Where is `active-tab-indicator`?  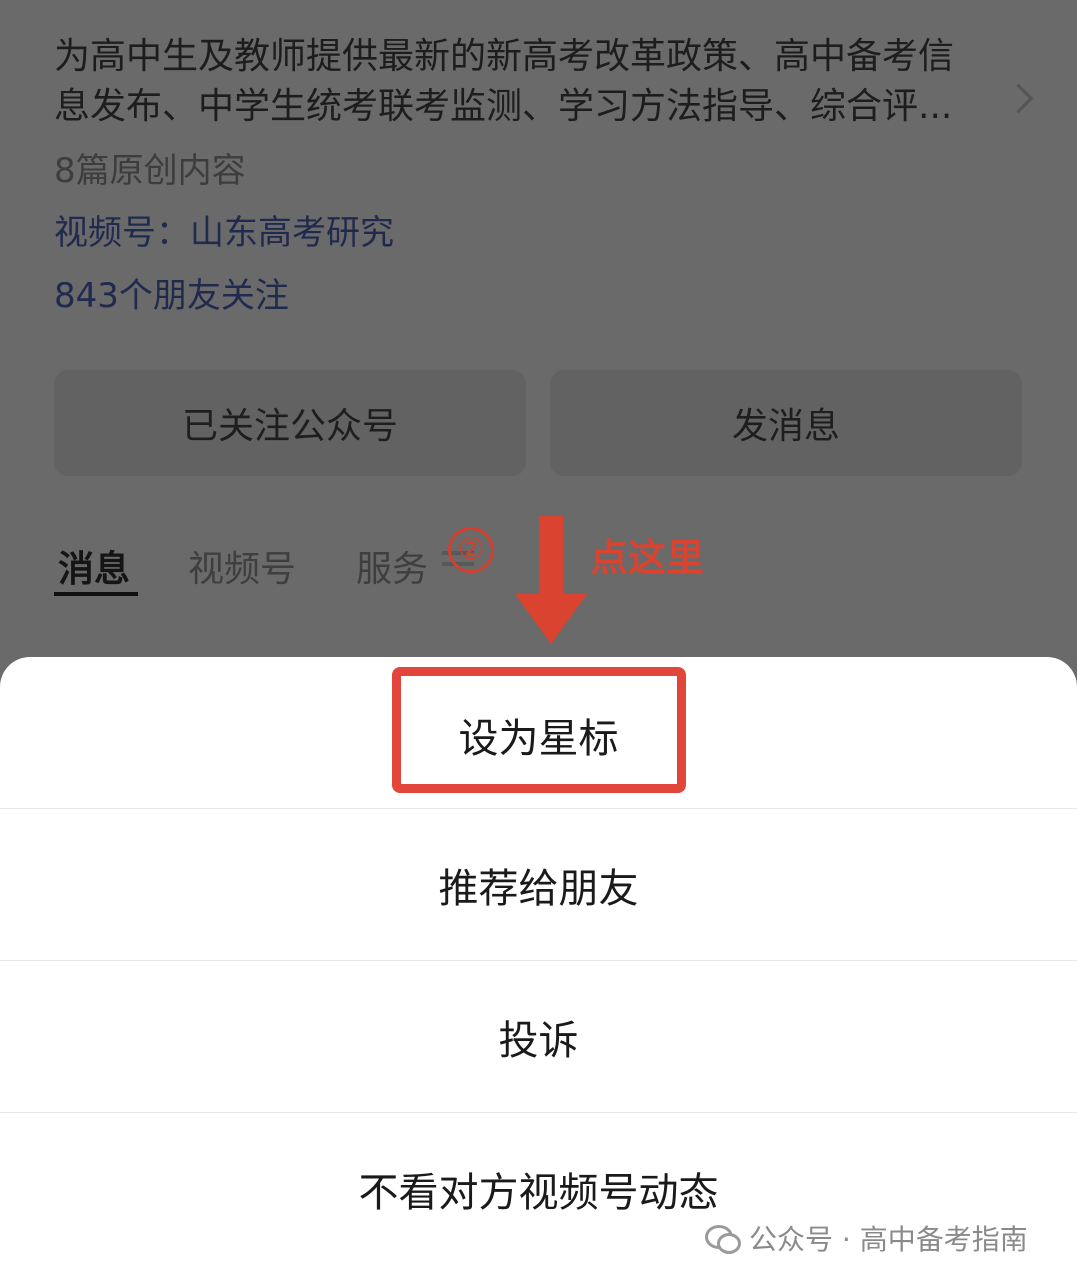 active-tab-indicator is located at coordinates (96, 594).